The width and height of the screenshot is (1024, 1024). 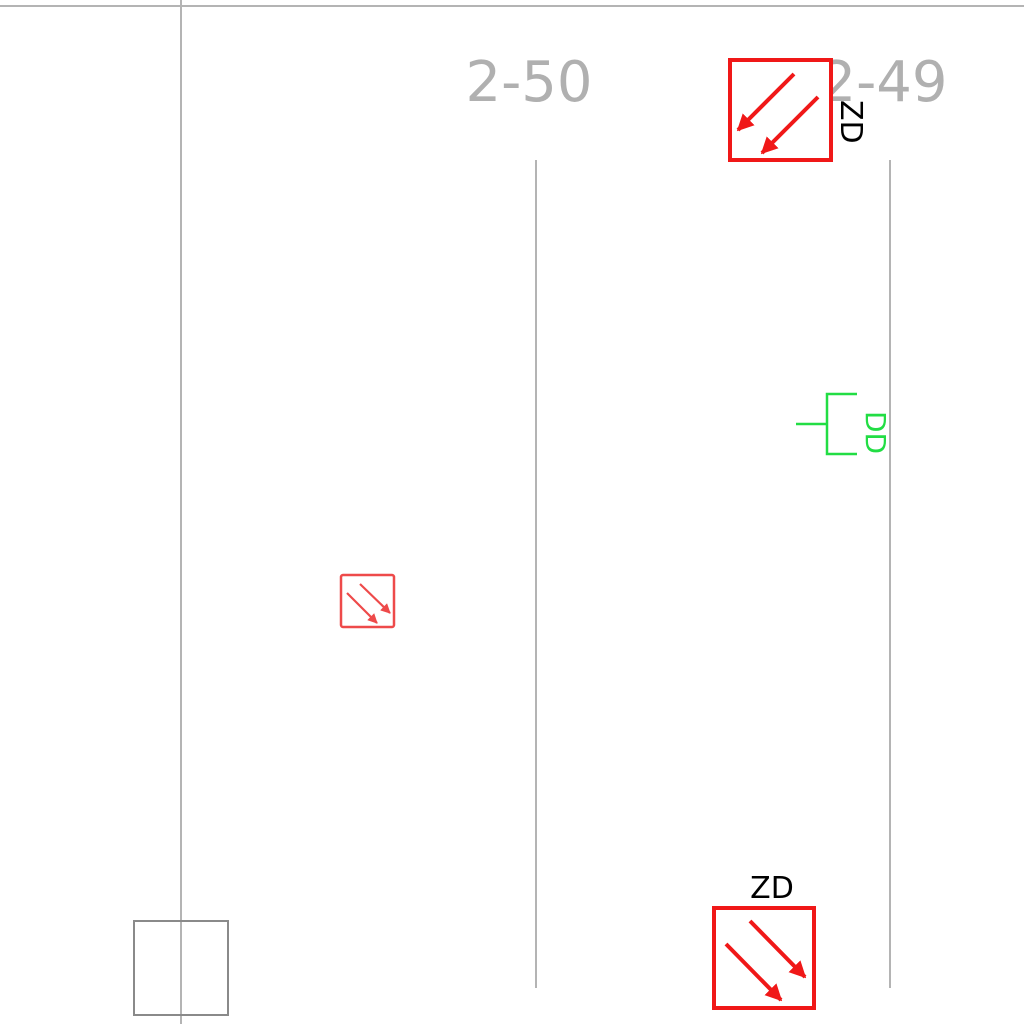 I want to click on green-device-tag: DD, so click(x=875, y=432).